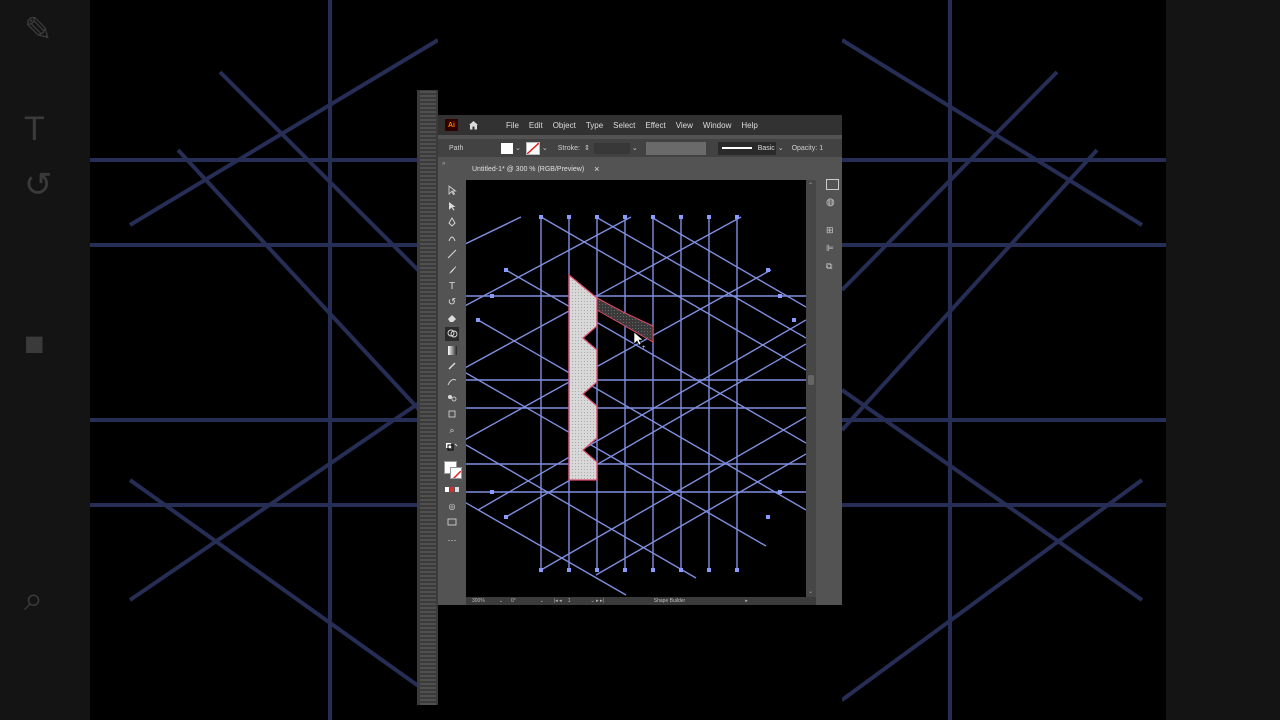 This screenshot has width=1280, height=720. What do you see at coordinates (452, 382) in the screenshot?
I see `blend-tool-icon` at bounding box center [452, 382].